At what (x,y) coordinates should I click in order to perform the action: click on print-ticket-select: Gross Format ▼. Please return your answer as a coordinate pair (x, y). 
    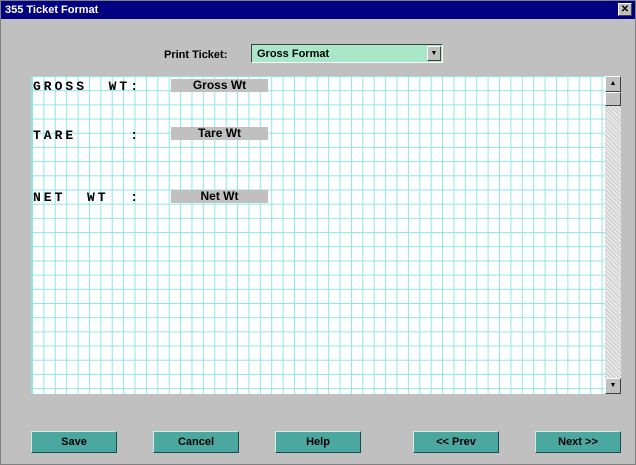
    Looking at the image, I should click on (347, 53).